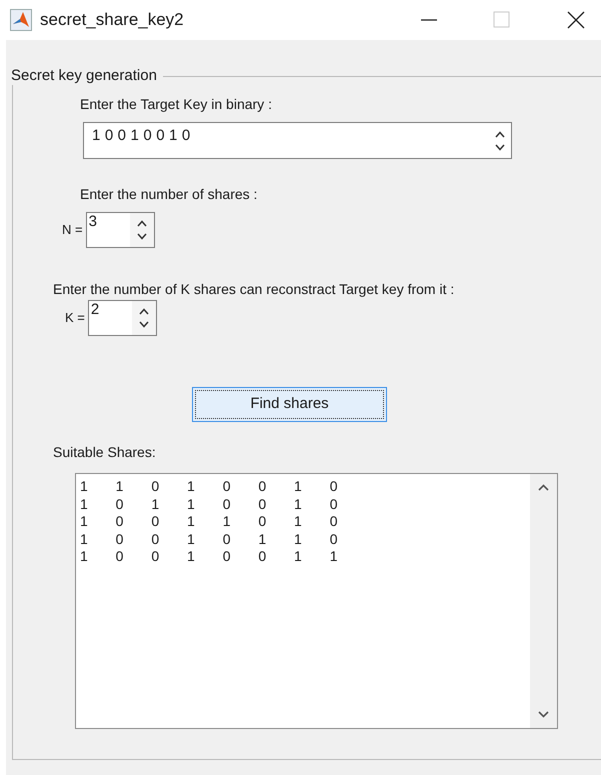 The width and height of the screenshot is (601, 775). I want to click on scroll-up-icon, so click(543, 487).